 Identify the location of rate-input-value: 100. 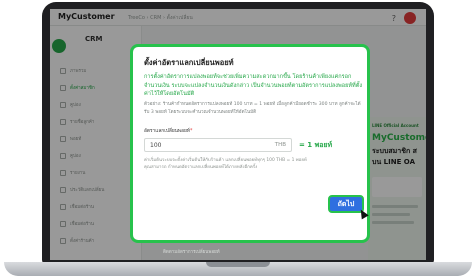
(155, 145).